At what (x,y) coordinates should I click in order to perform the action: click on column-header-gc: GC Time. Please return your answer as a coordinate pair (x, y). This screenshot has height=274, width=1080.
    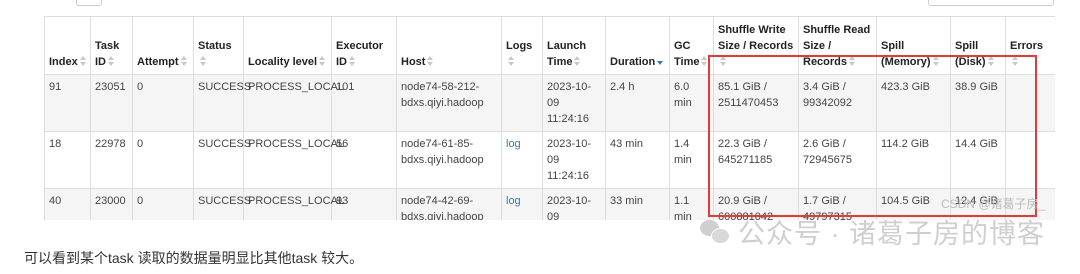
    Looking at the image, I should click on (691, 45).